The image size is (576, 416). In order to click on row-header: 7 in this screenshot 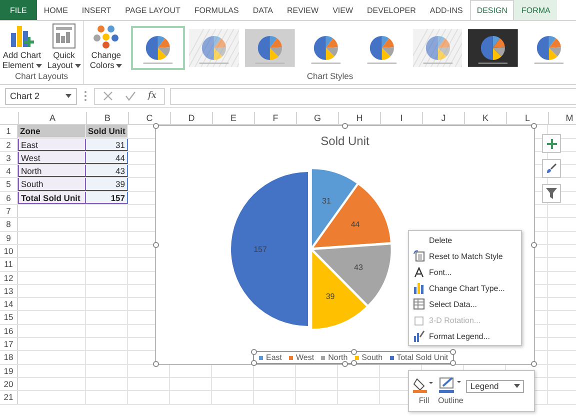, I will do `click(9, 211)`.